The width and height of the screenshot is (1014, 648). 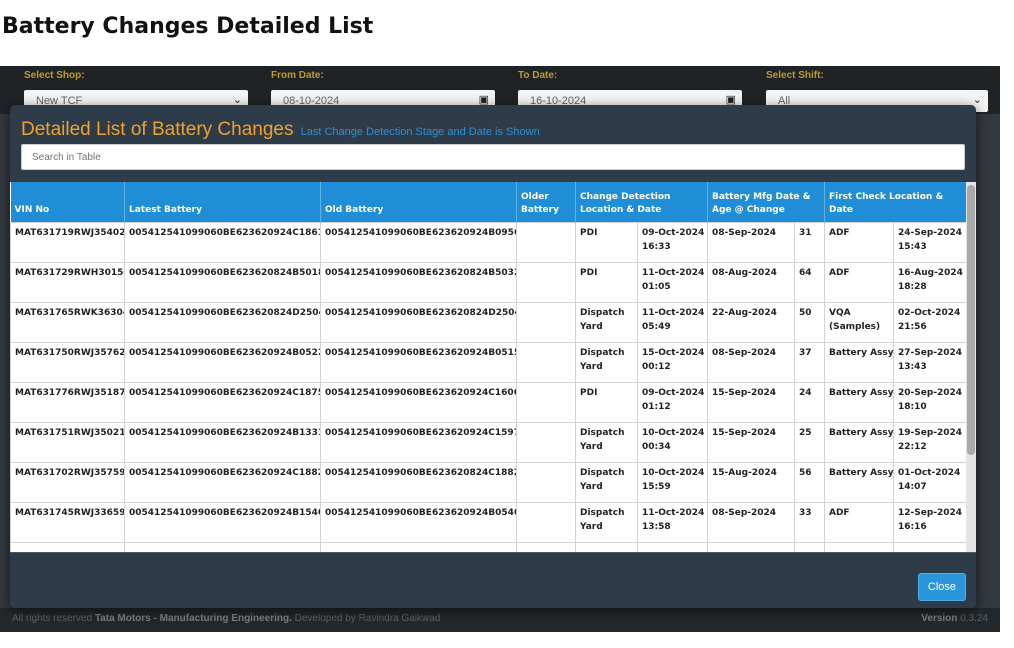 What do you see at coordinates (418, 282) in the screenshot?
I see `cell-old-battery: 005412541099060BE623620824B50324` at bounding box center [418, 282].